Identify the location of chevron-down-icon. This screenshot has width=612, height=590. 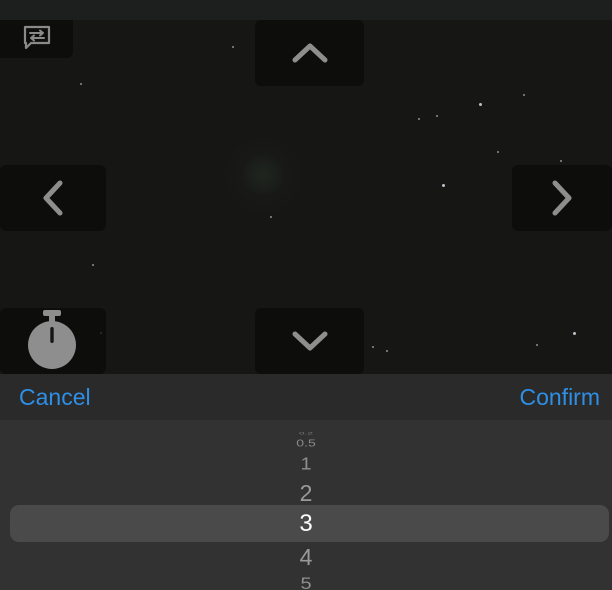
(310, 341).